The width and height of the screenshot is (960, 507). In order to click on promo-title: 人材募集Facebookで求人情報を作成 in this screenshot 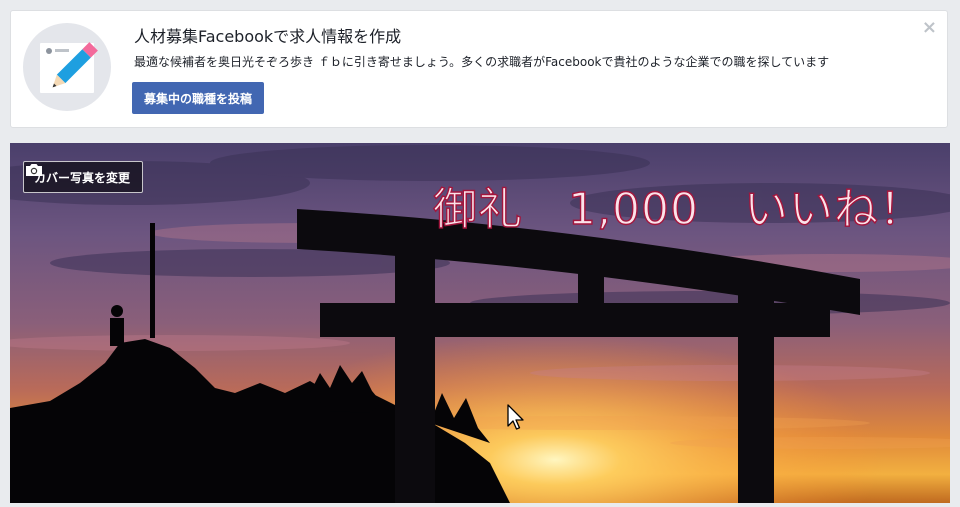, I will do `click(268, 36)`.